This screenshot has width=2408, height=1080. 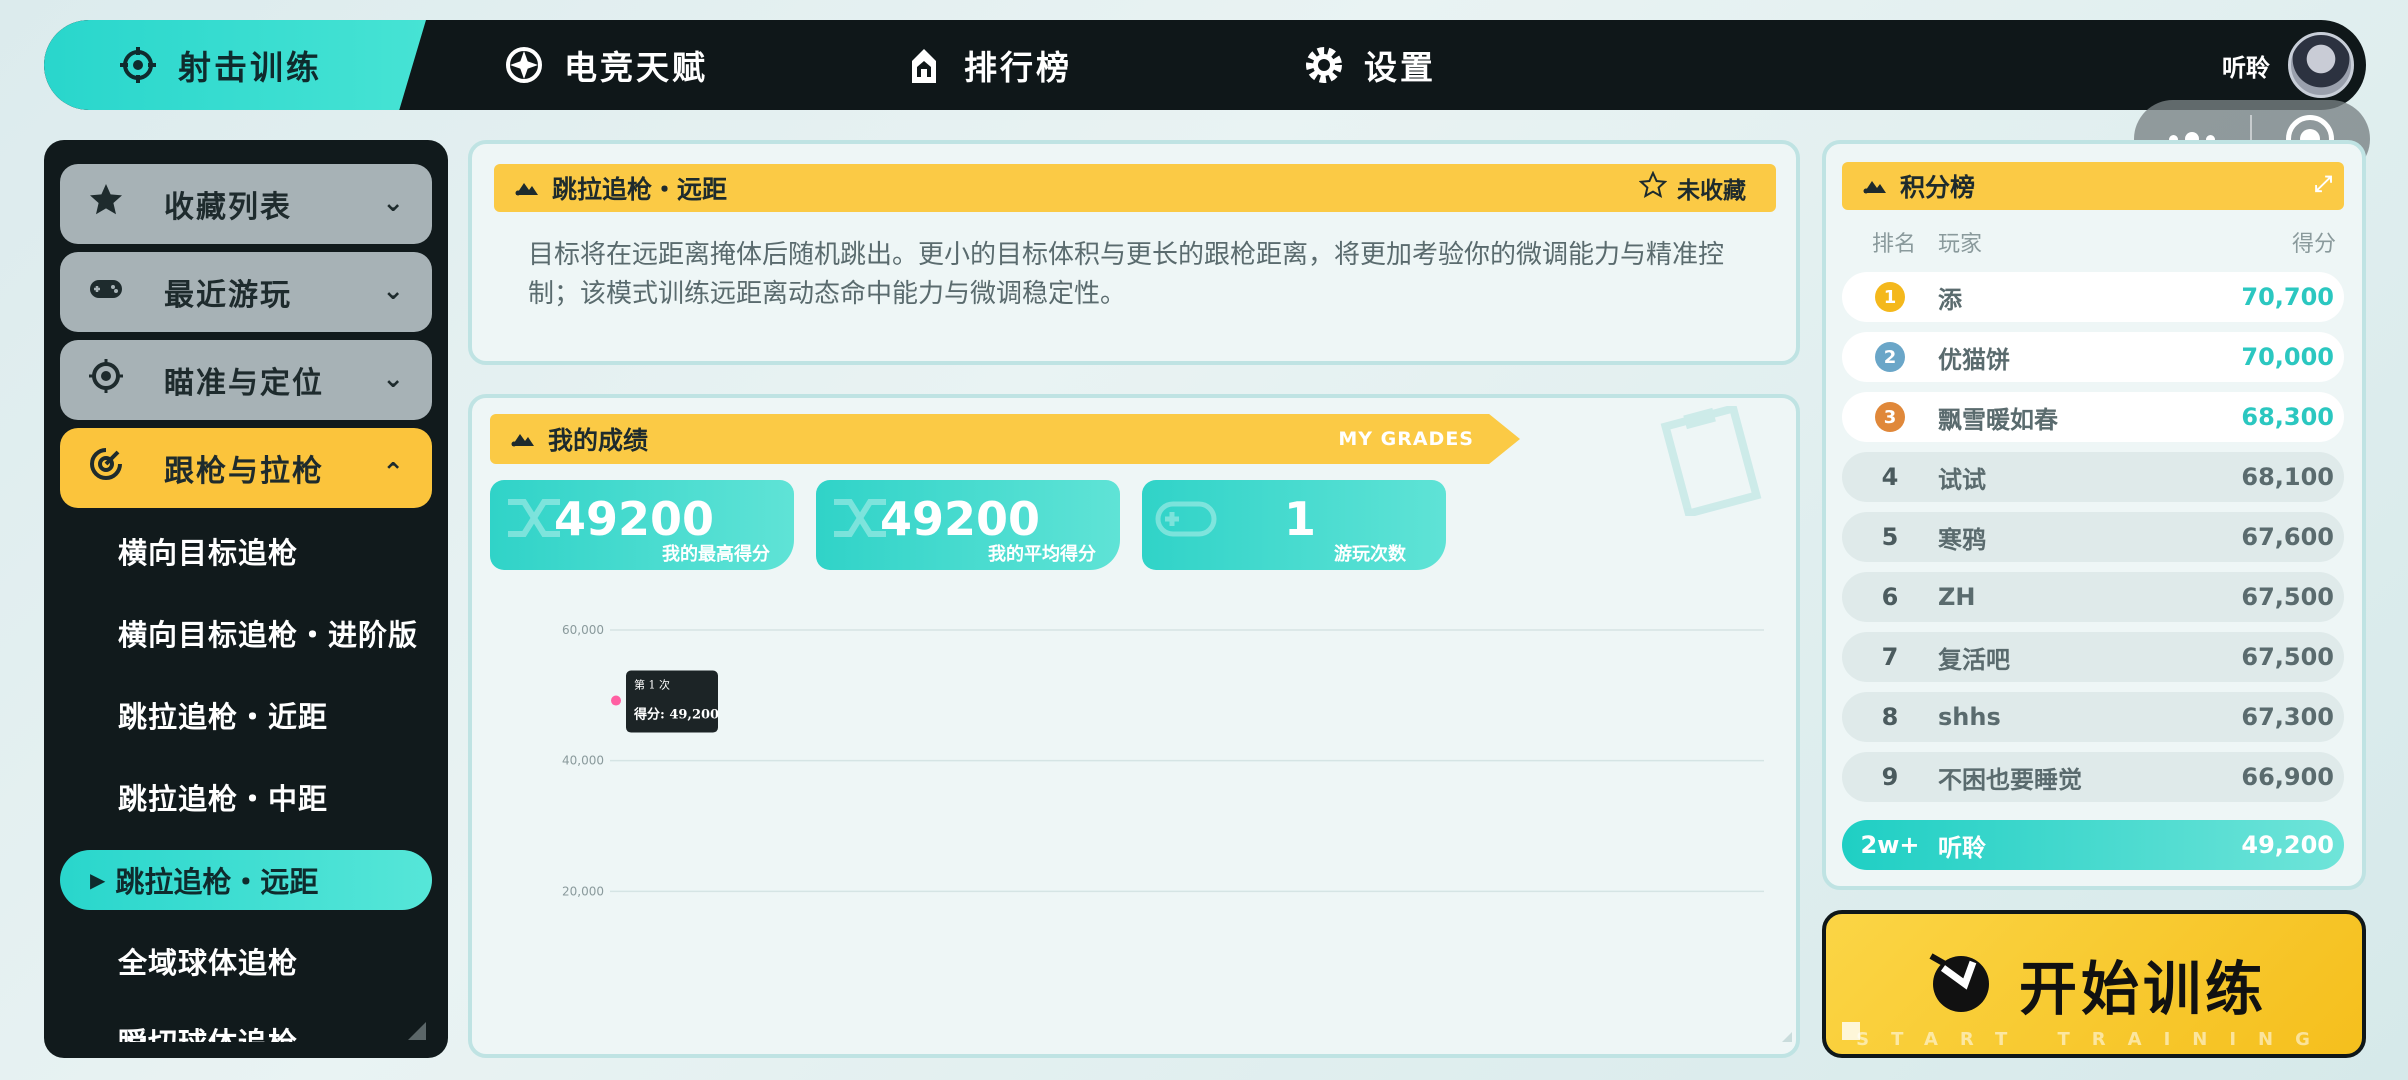 What do you see at coordinates (2287, 537) in the screenshot?
I see `player-score: 67,600` at bounding box center [2287, 537].